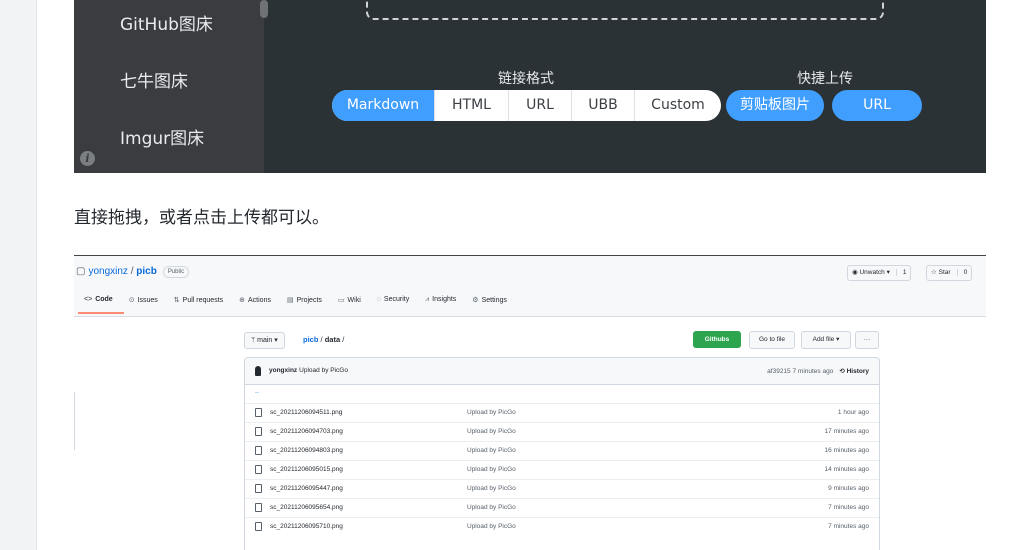  Describe the element at coordinates (258, 371) in the screenshot. I see `avatar` at that location.